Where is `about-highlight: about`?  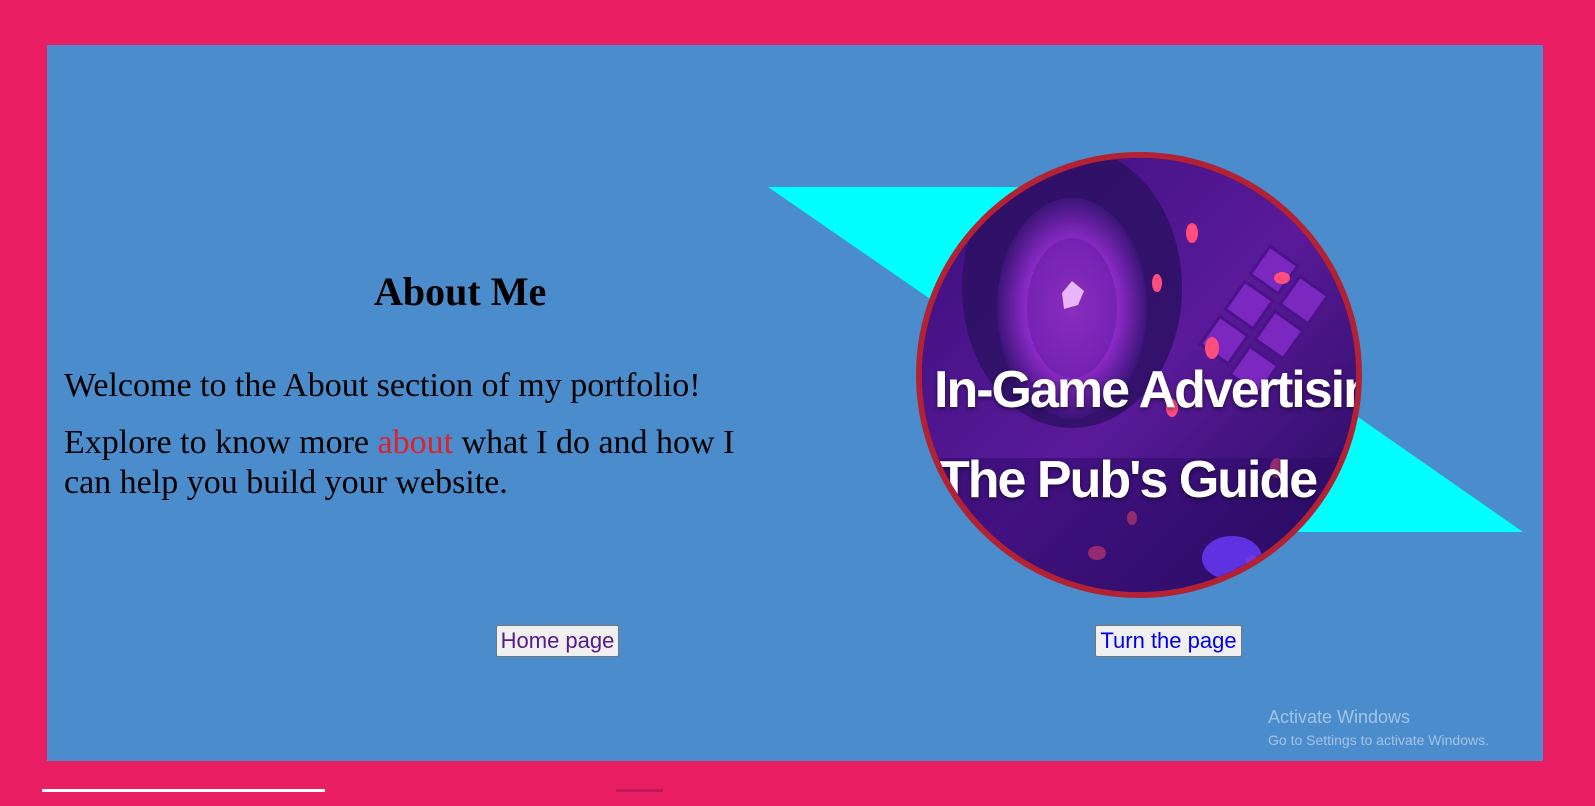 about-highlight: about is located at coordinates (415, 442).